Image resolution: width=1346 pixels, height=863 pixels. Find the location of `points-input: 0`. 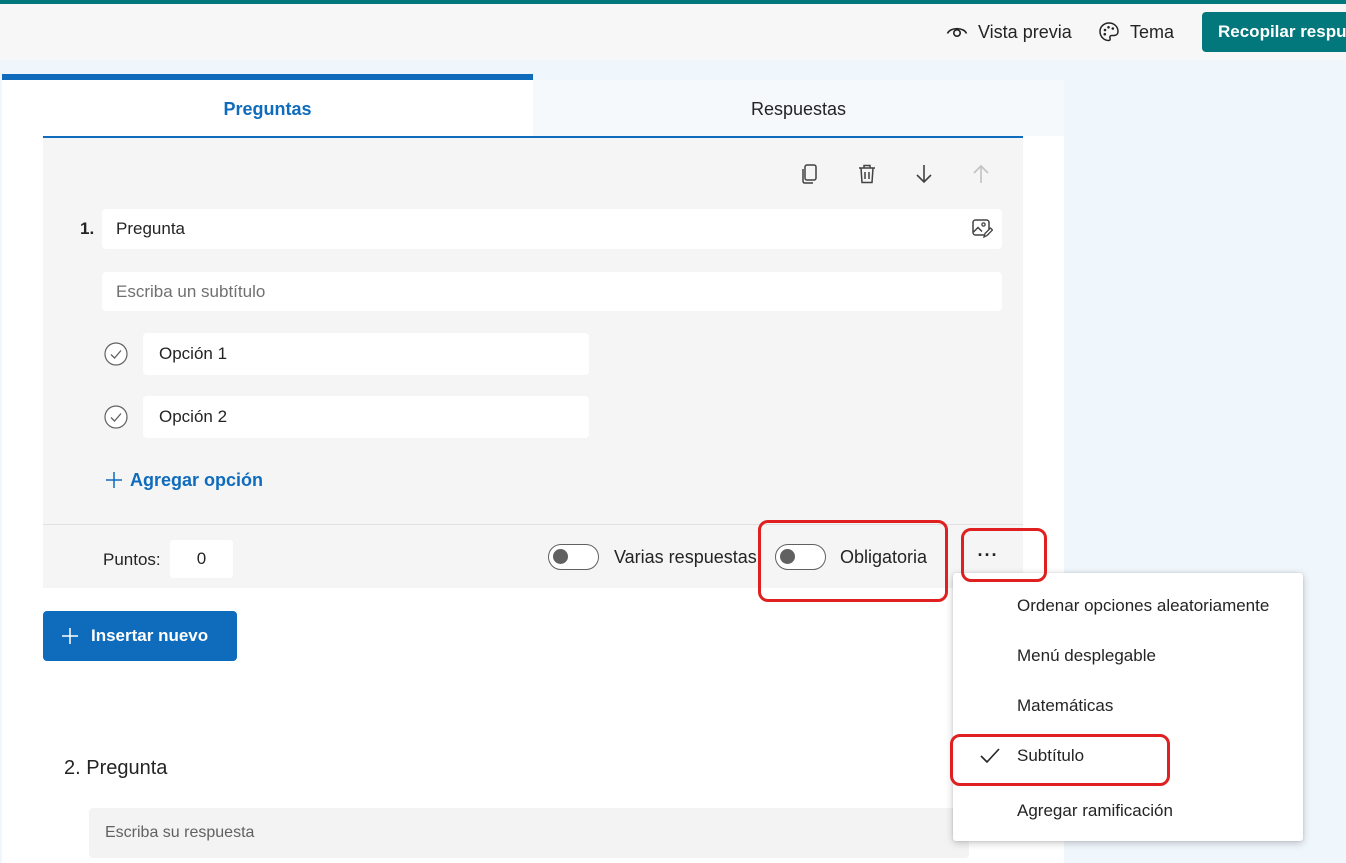

points-input: 0 is located at coordinates (201, 559).